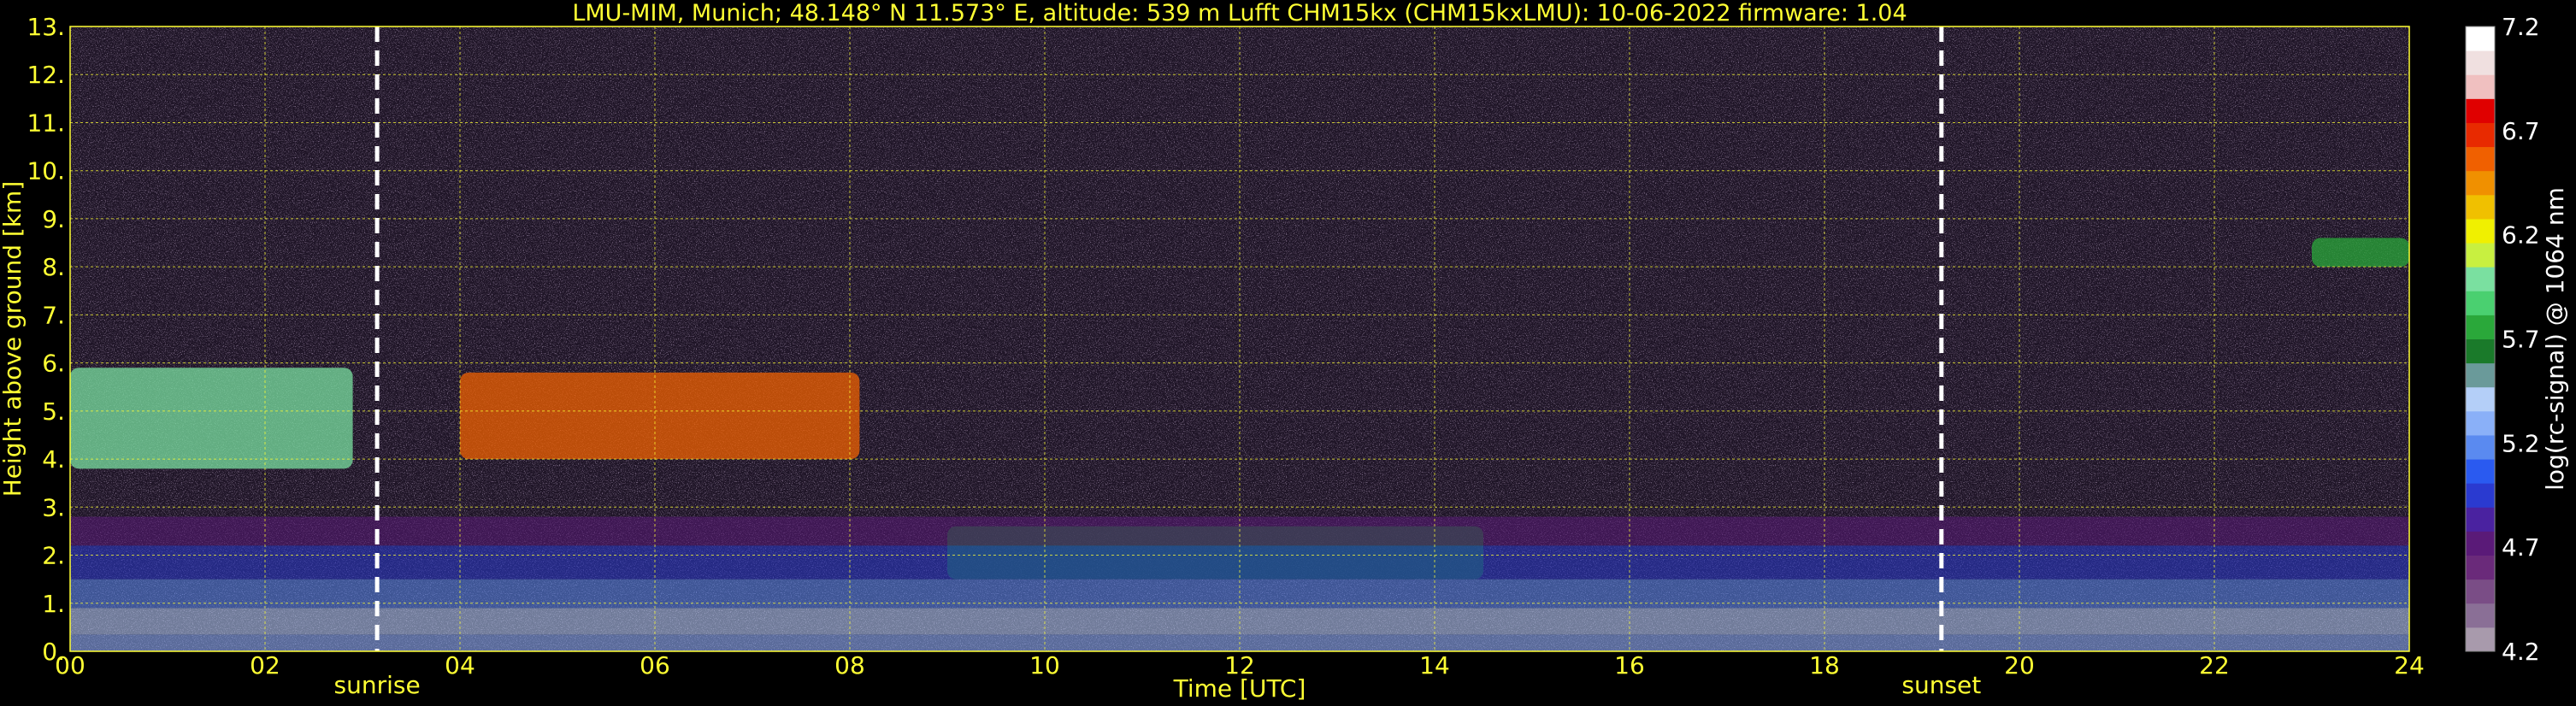 The height and width of the screenshot is (706, 2576). What do you see at coordinates (377, 685) in the screenshot?
I see `sunrise-label: sunrise` at bounding box center [377, 685].